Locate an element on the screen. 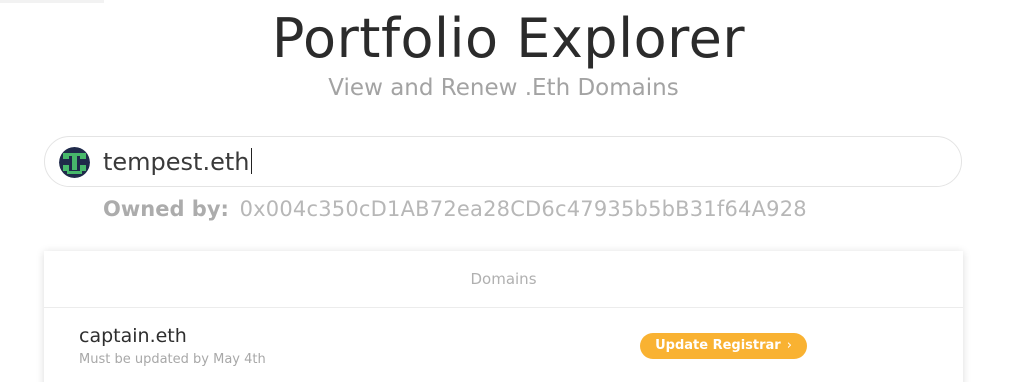 The image size is (1017, 382). update-registrar-label: Update Registrar is located at coordinates (718, 345).